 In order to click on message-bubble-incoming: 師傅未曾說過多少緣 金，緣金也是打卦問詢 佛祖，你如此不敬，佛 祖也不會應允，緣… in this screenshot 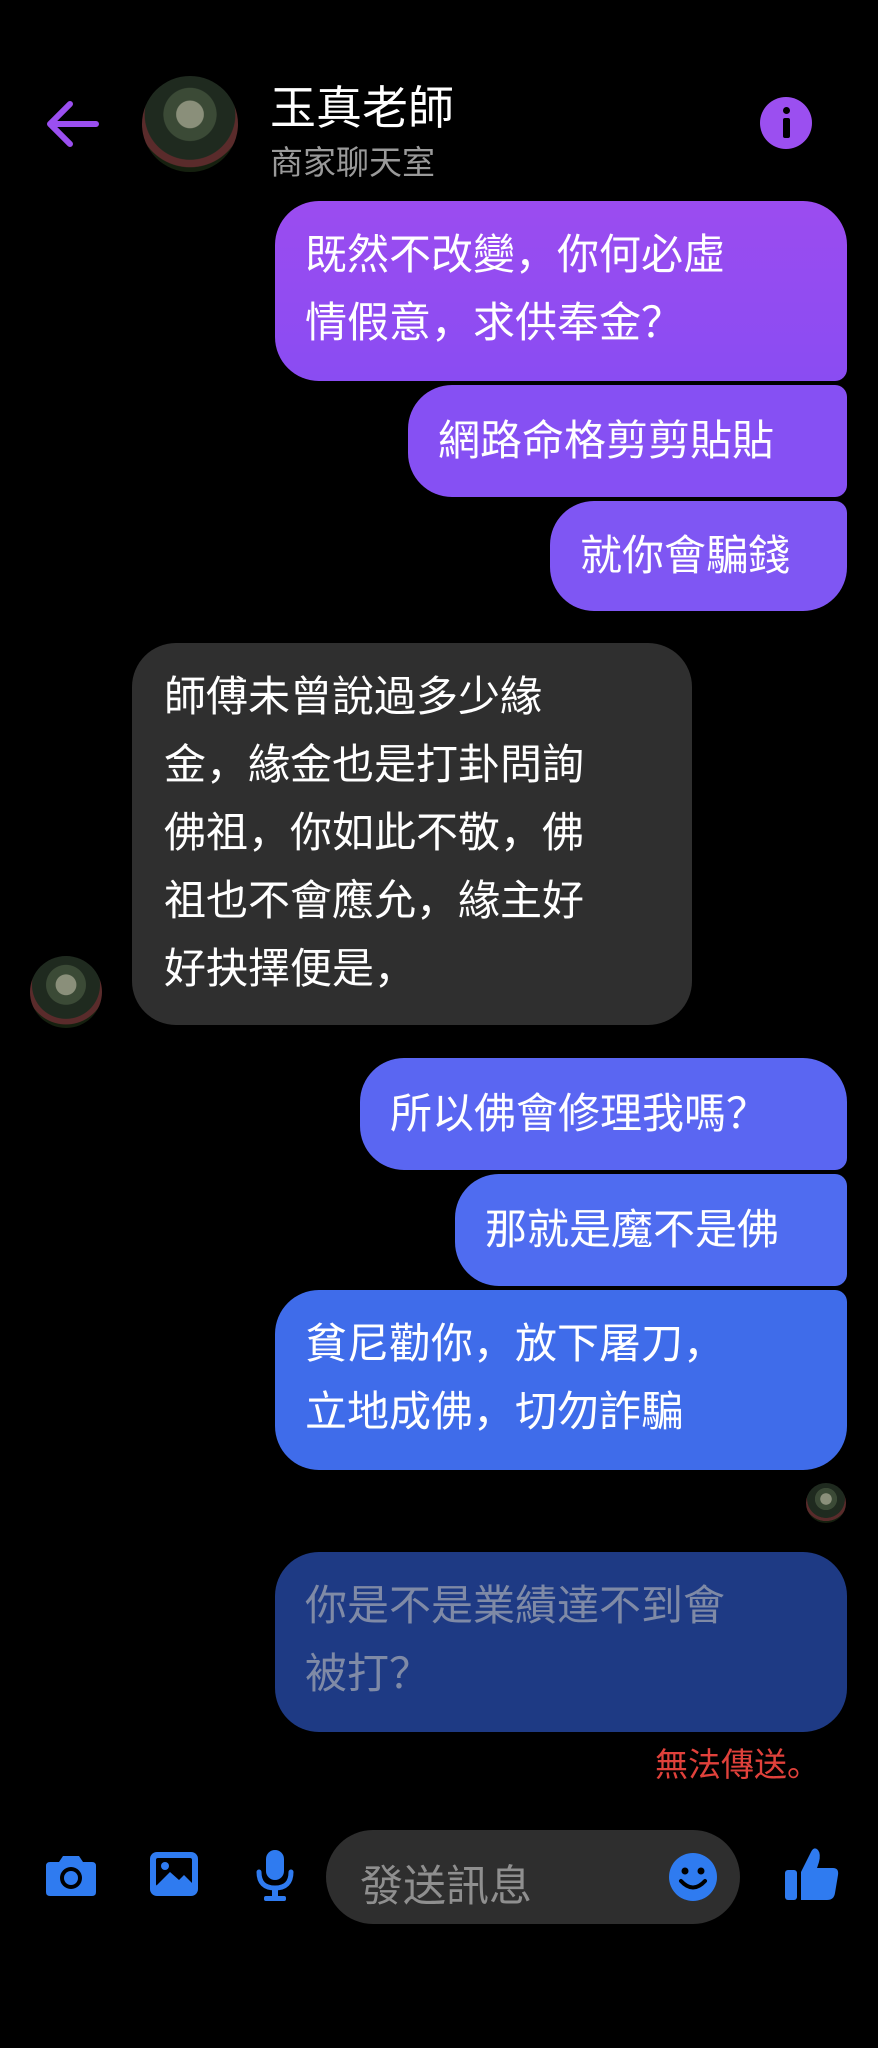, I will do `click(412, 834)`.